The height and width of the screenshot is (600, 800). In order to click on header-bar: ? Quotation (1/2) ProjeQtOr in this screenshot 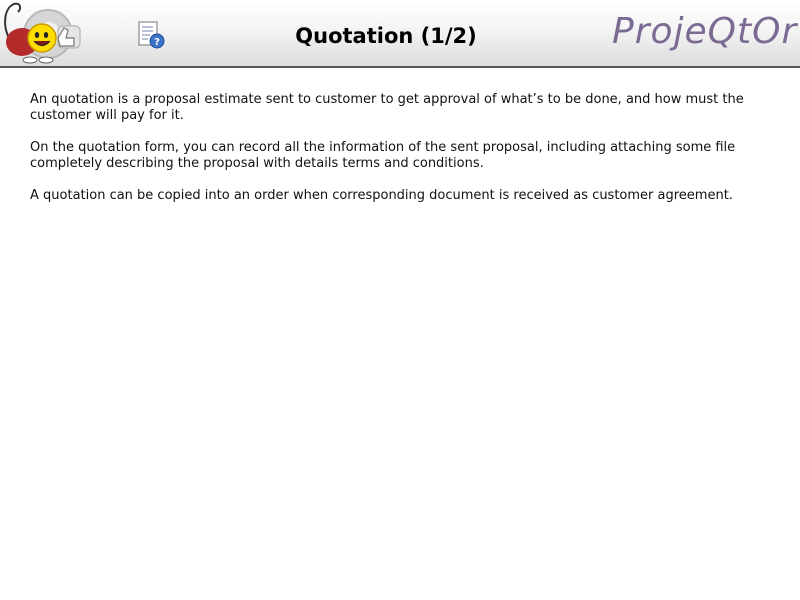, I will do `click(400, 34)`.